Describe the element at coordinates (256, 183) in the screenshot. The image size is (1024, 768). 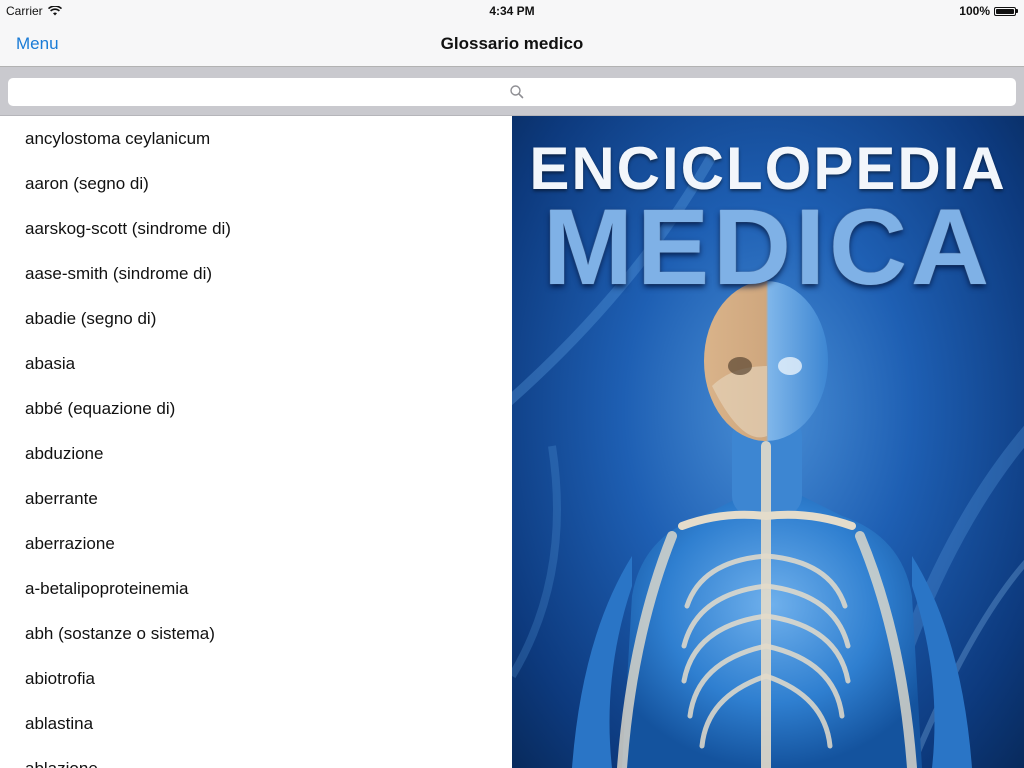
I see `list-item: aaron (segno di)` at that location.